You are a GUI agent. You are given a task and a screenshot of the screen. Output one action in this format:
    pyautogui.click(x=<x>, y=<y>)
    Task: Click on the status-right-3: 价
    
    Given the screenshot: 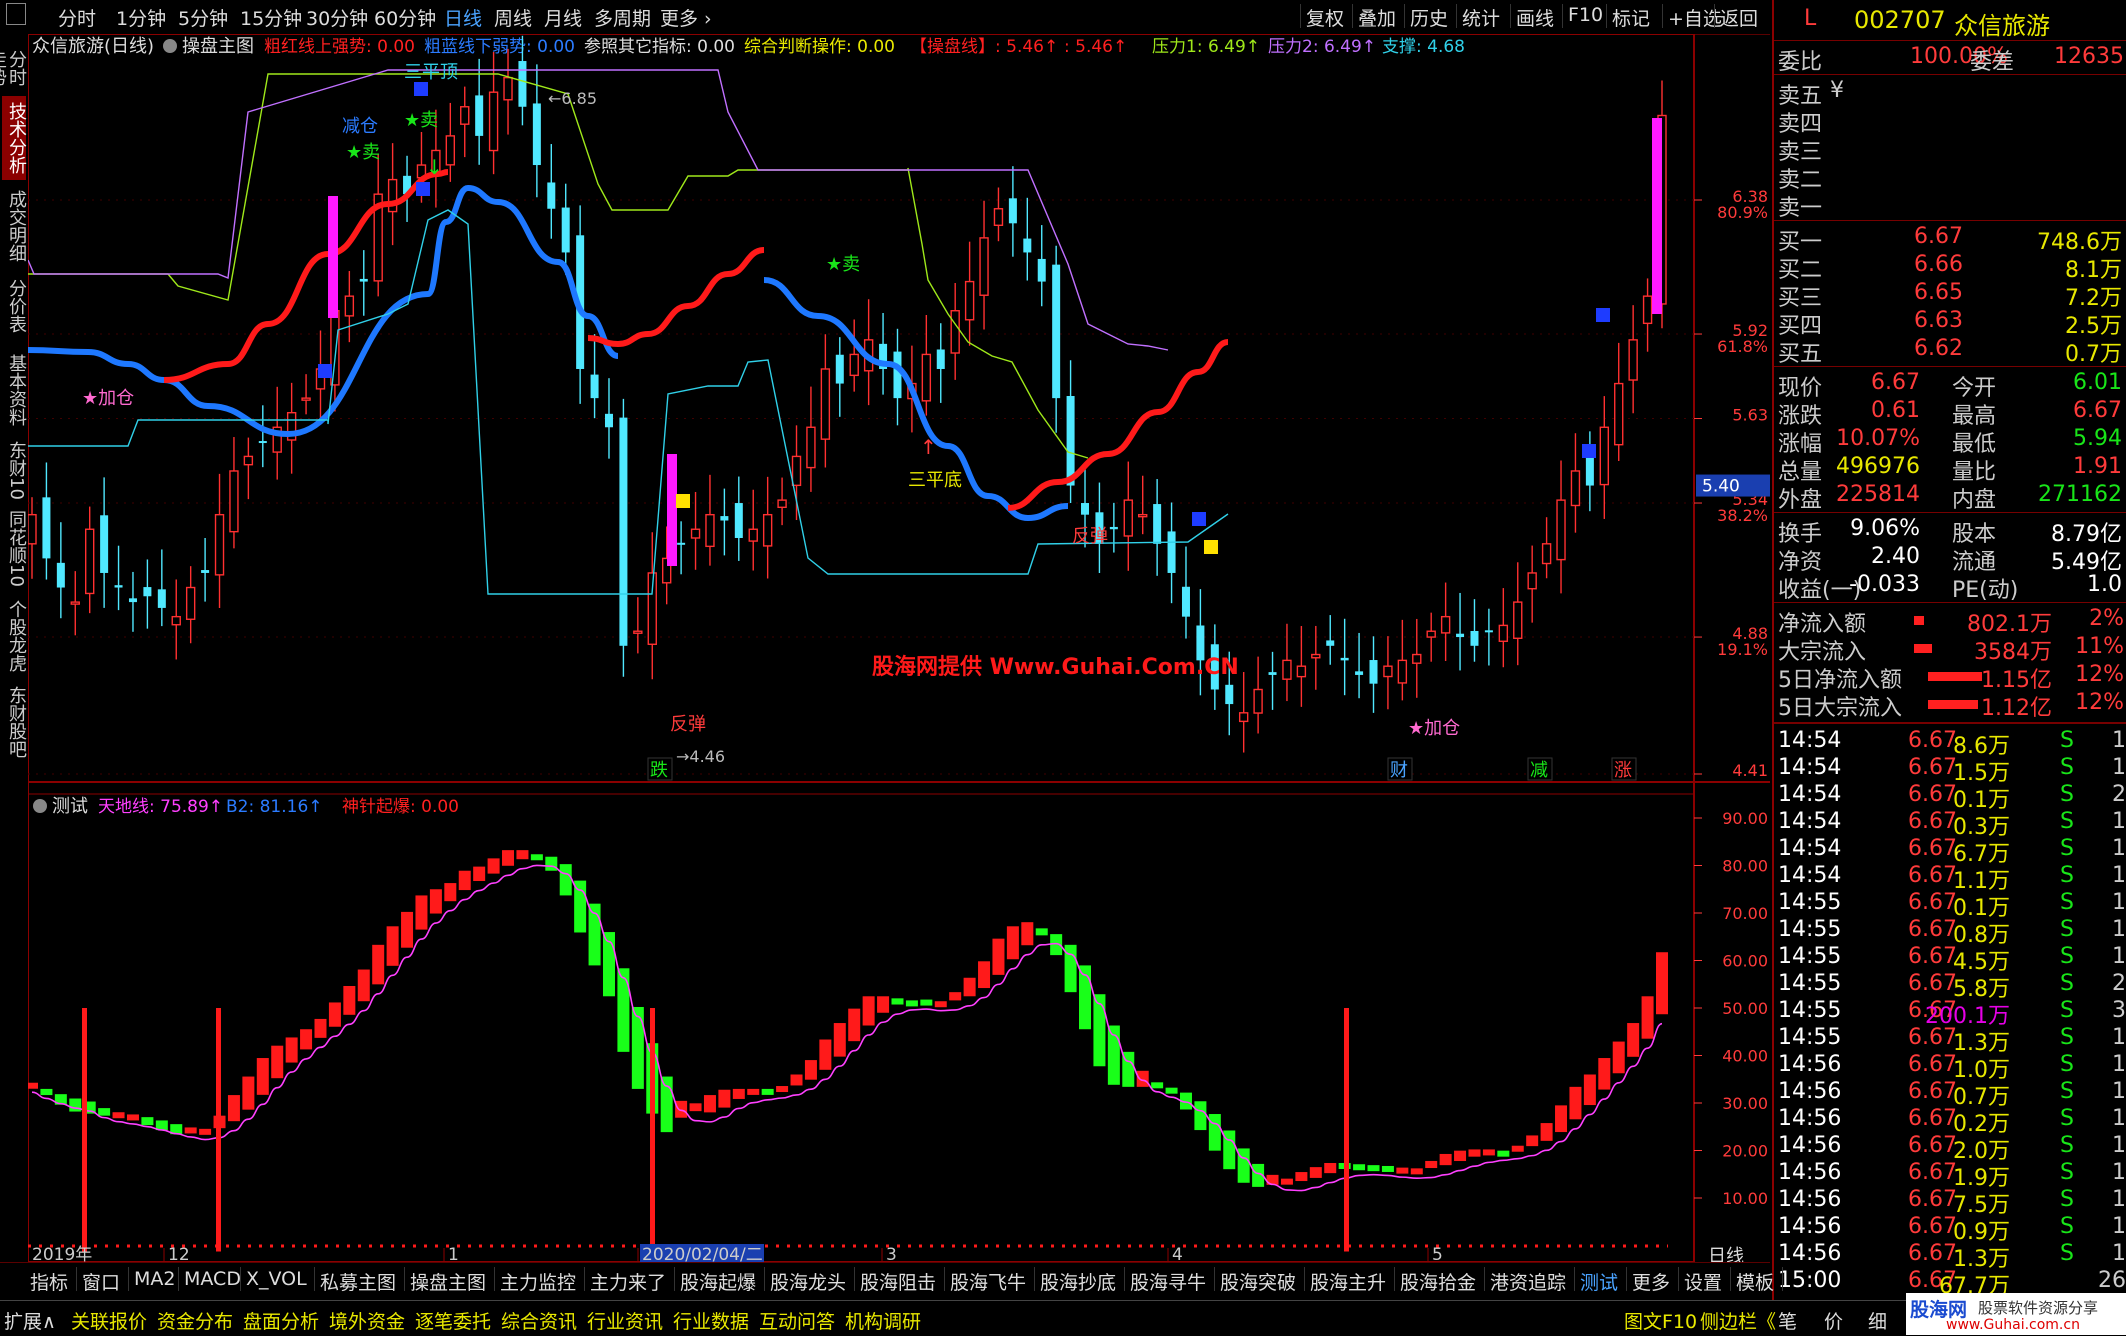 What is the action you would take?
    pyautogui.click(x=1833, y=1320)
    